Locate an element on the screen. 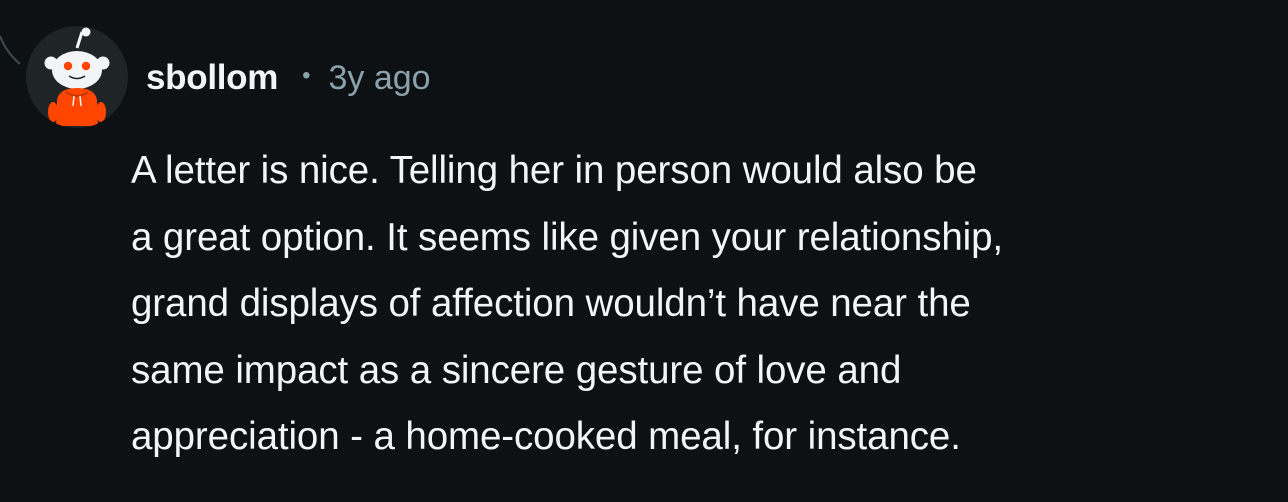 The image size is (1288, 502). user-avatar is located at coordinates (77, 77).